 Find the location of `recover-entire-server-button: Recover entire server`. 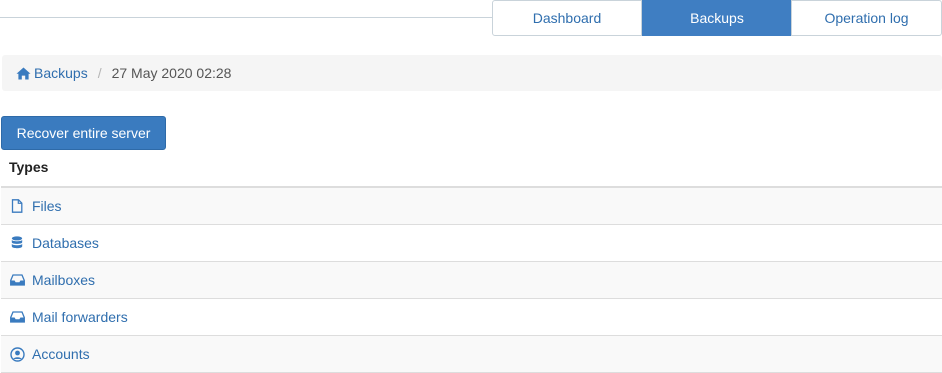

recover-entire-server-button: Recover entire server is located at coordinates (83, 133).